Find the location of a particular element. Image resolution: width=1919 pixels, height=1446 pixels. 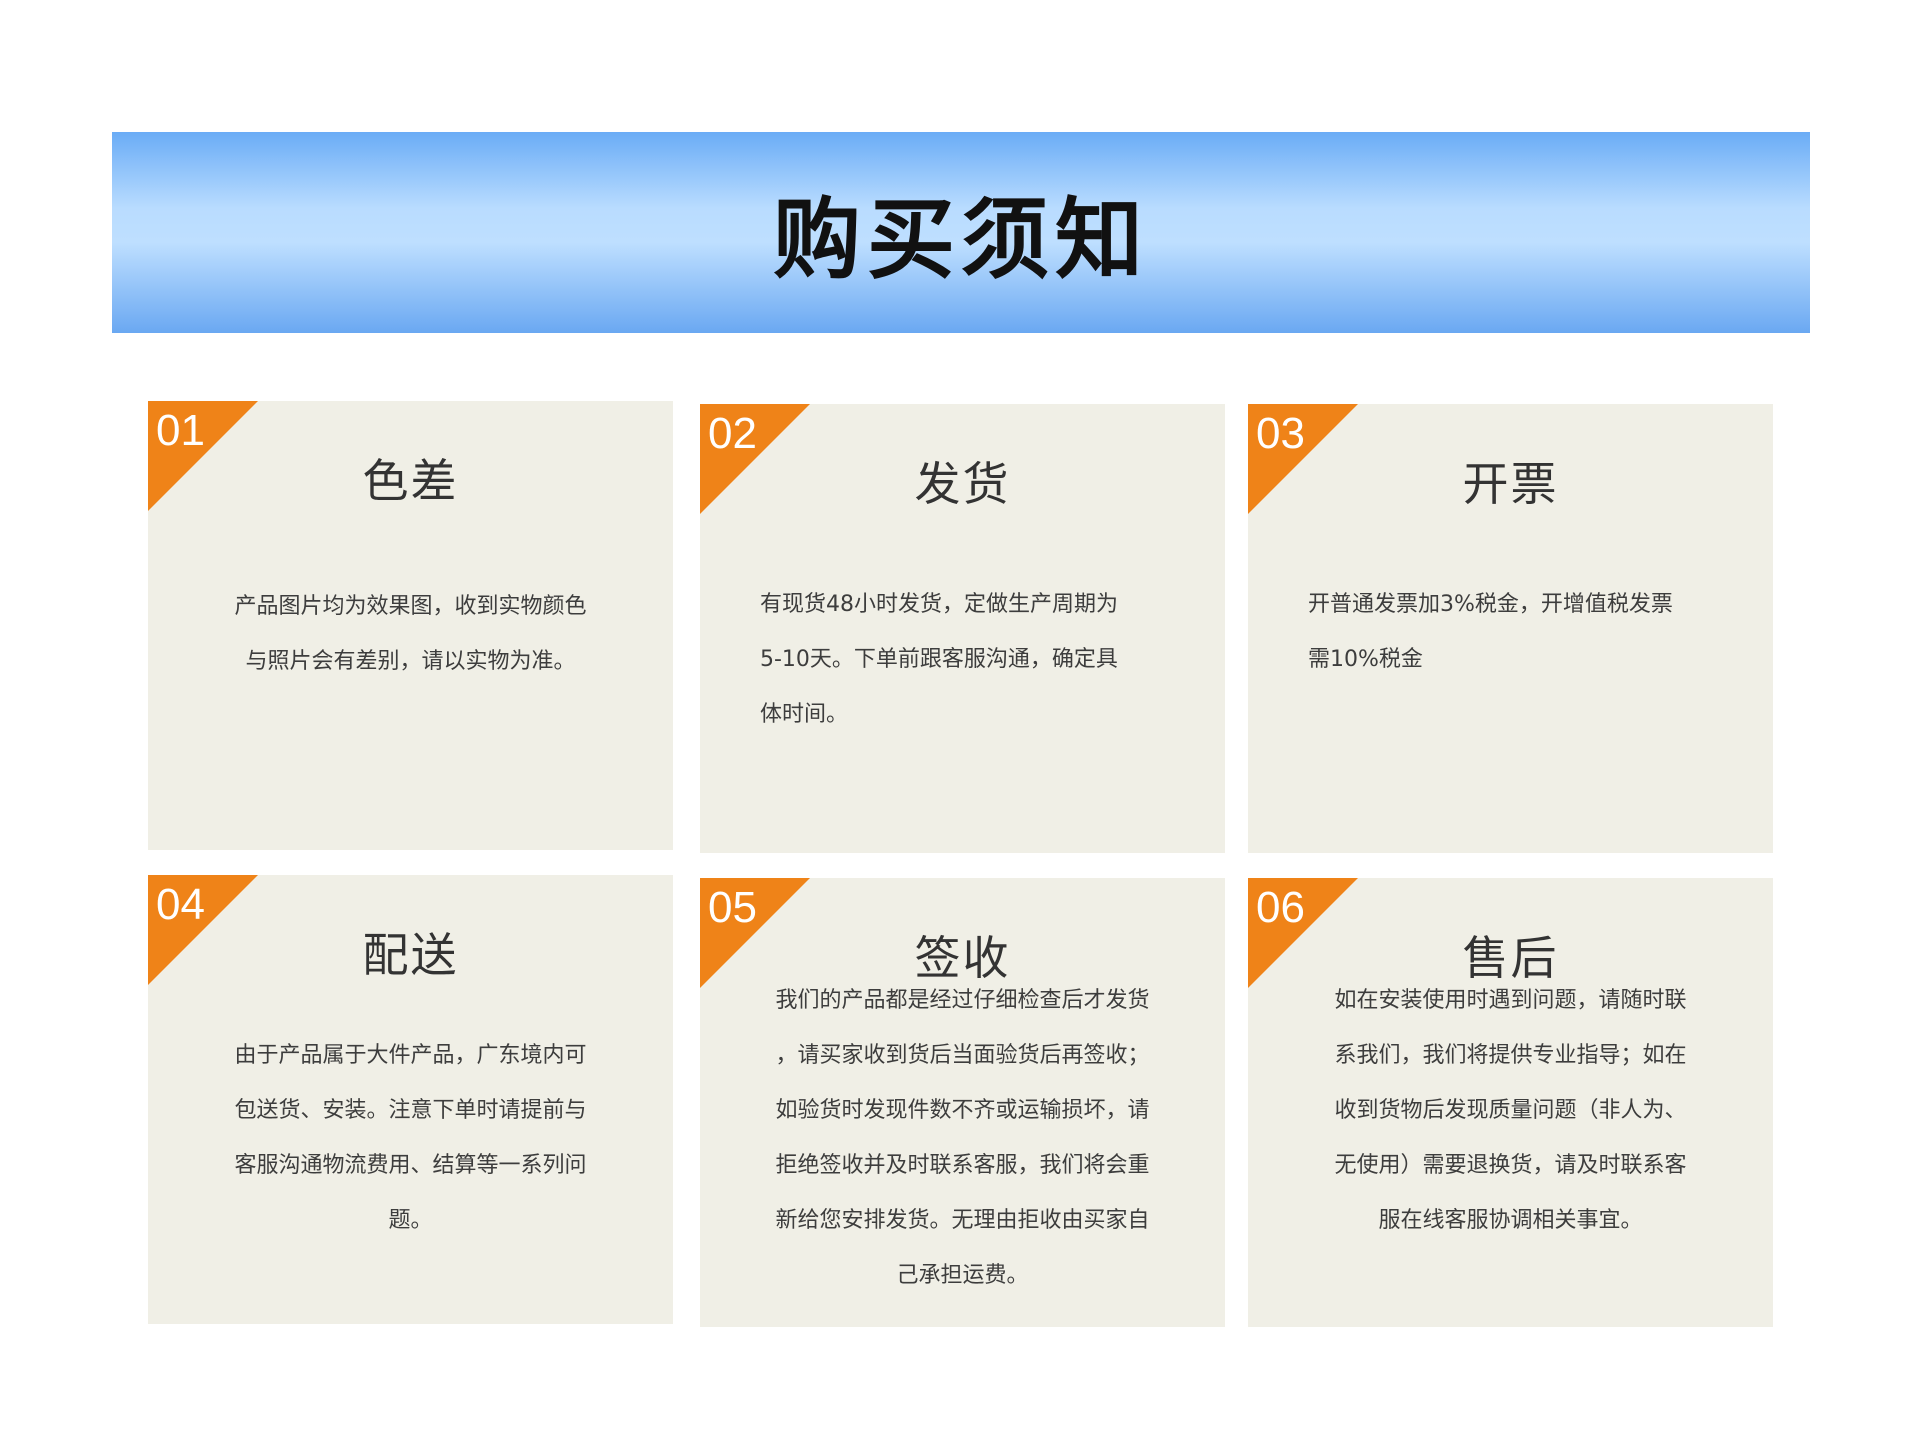

card-text-line: 我们的产品都是经过仔细检查后才发货 is located at coordinates (962, 1000).